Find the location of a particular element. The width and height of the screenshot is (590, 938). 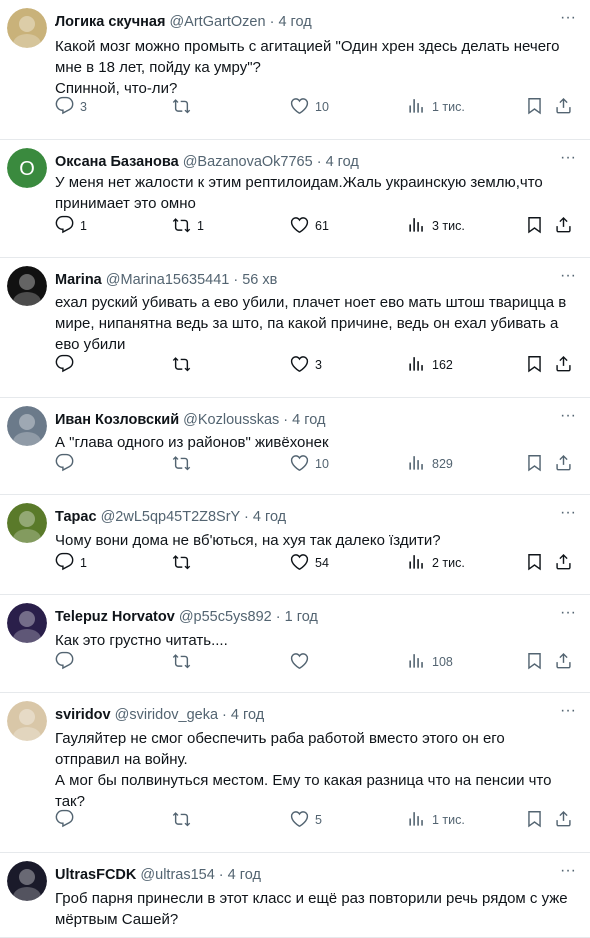

views-button: 2 тис. is located at coordinates (436, 563).